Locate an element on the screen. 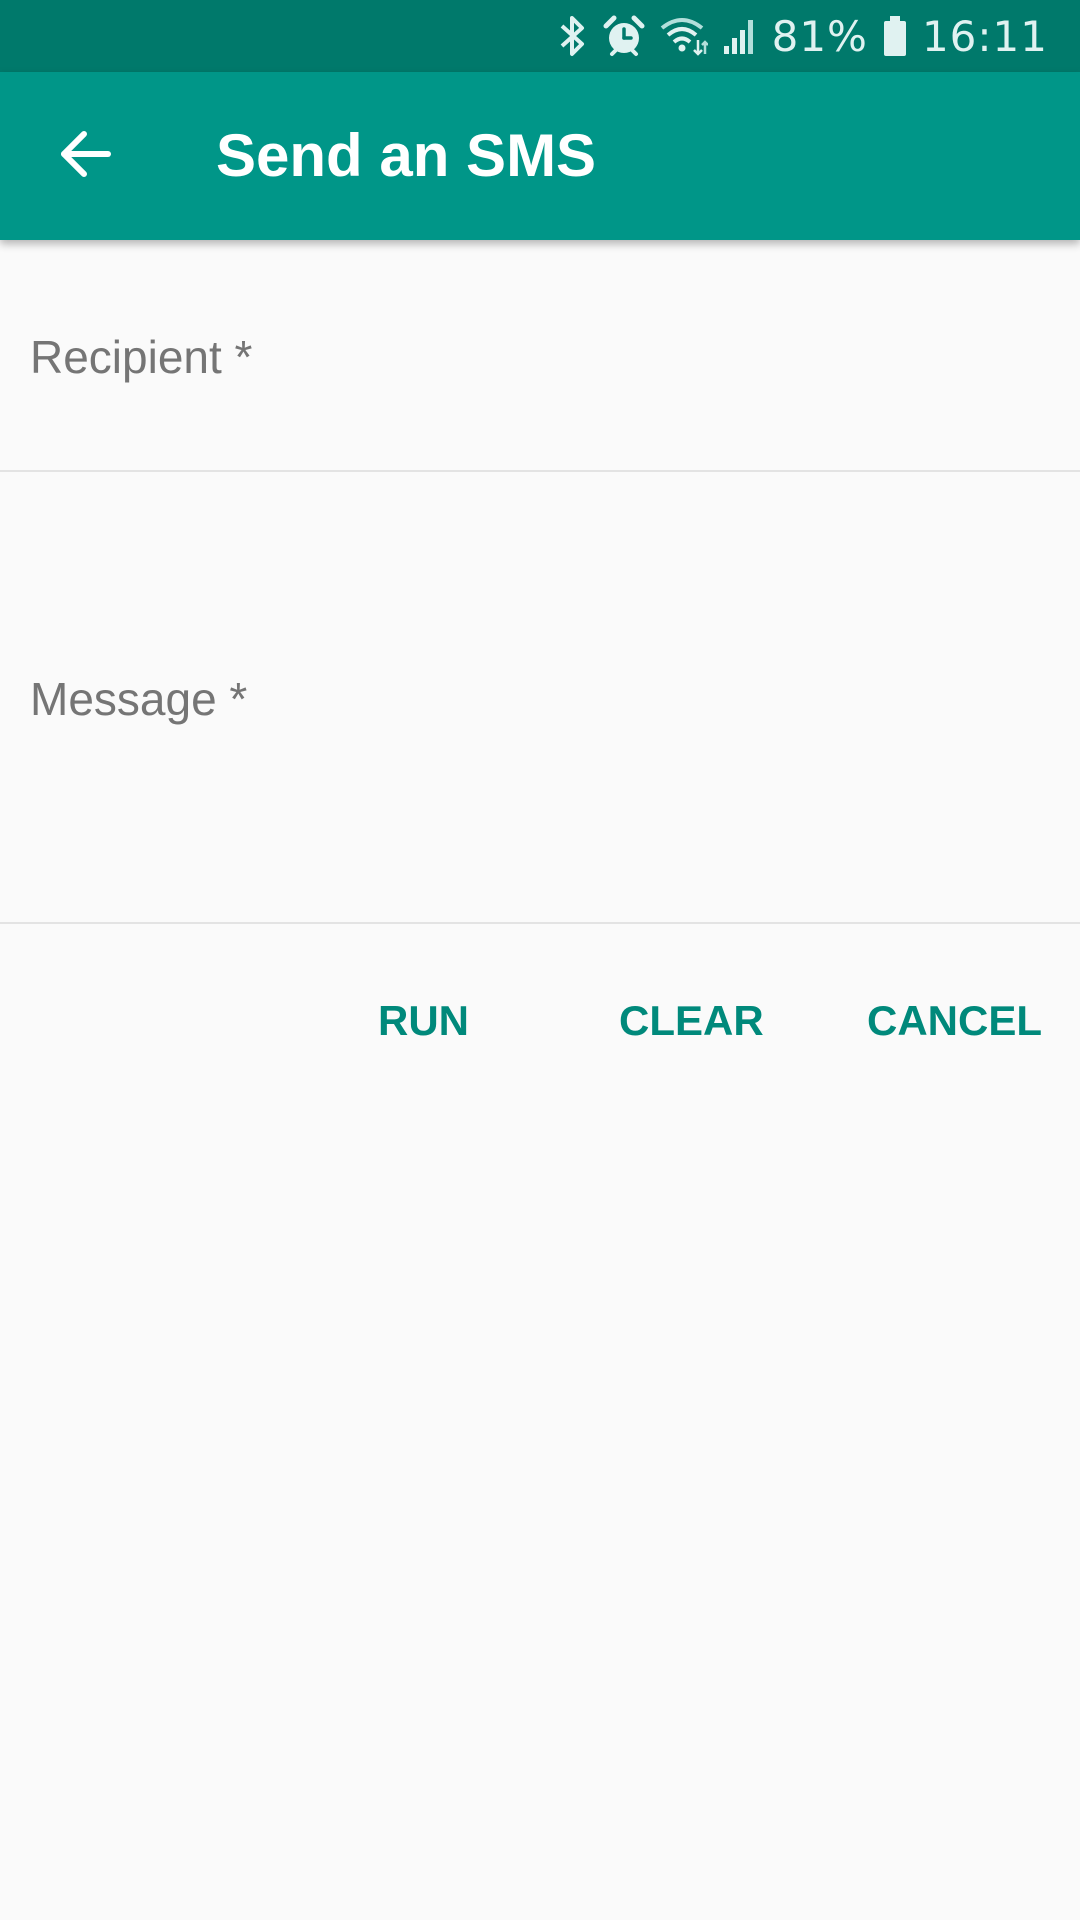 Image resolution: width=1080 pixels, height=1920 pixels. page-title: Send an SMS is located at coordinates (406, 155).